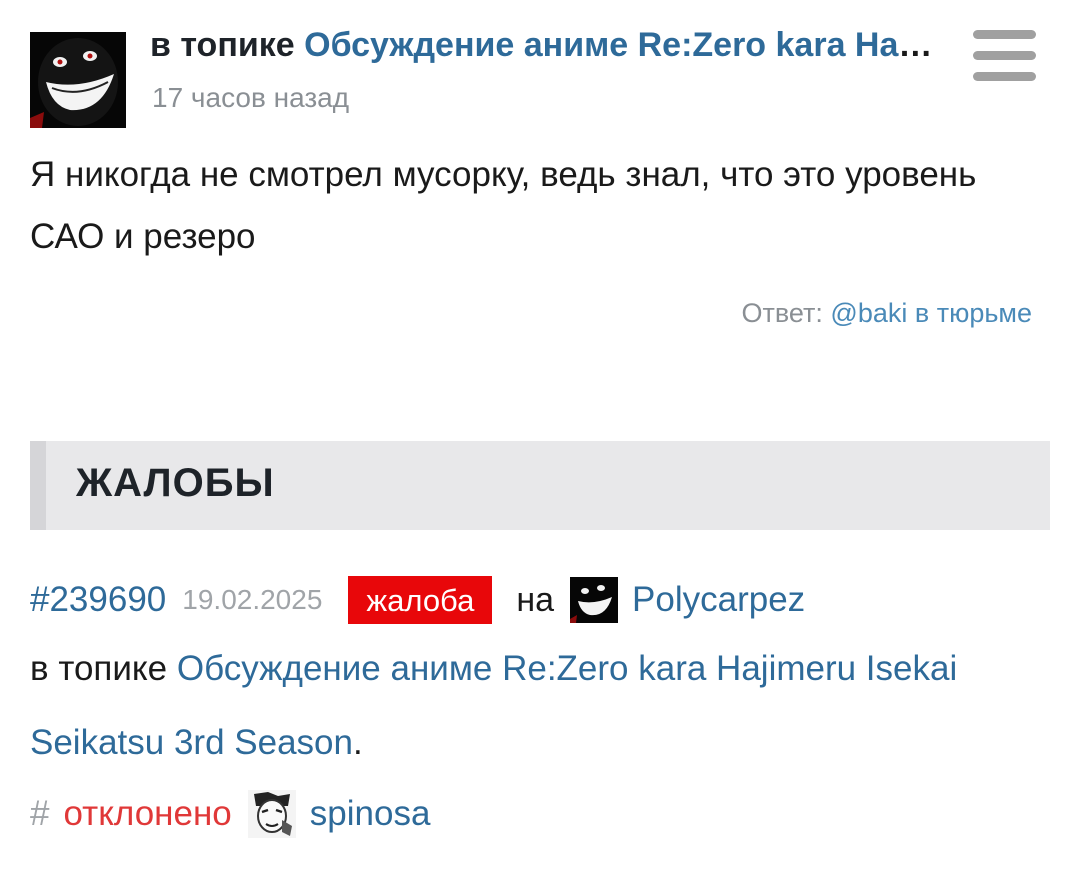 The image size is (1080, 890). I want to click on complaint-id-link: #239690, so click(98, 600).